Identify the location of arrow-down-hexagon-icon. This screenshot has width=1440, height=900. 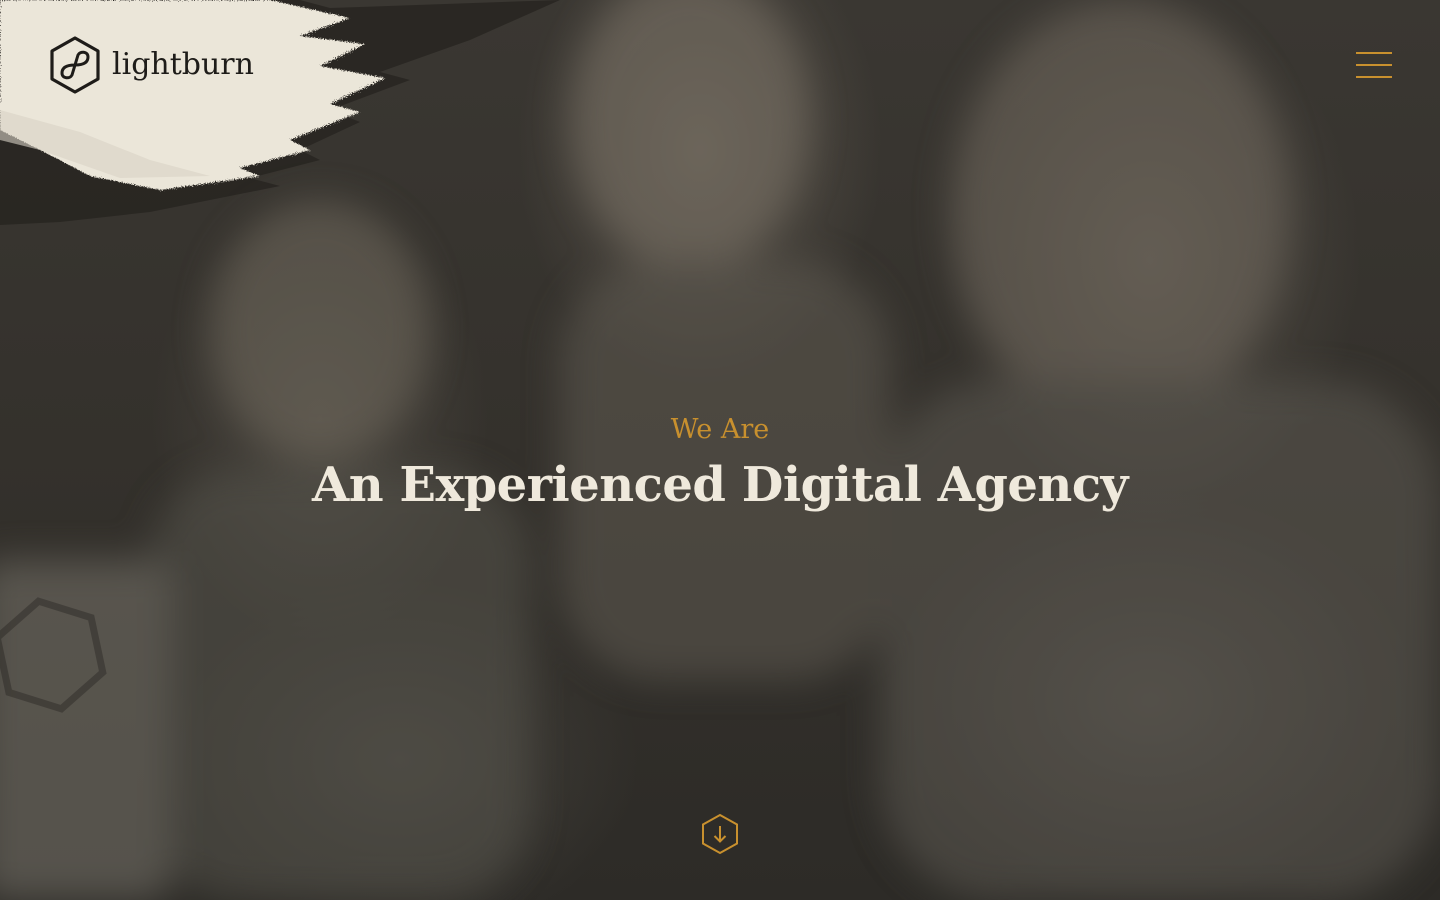
(720, 834).